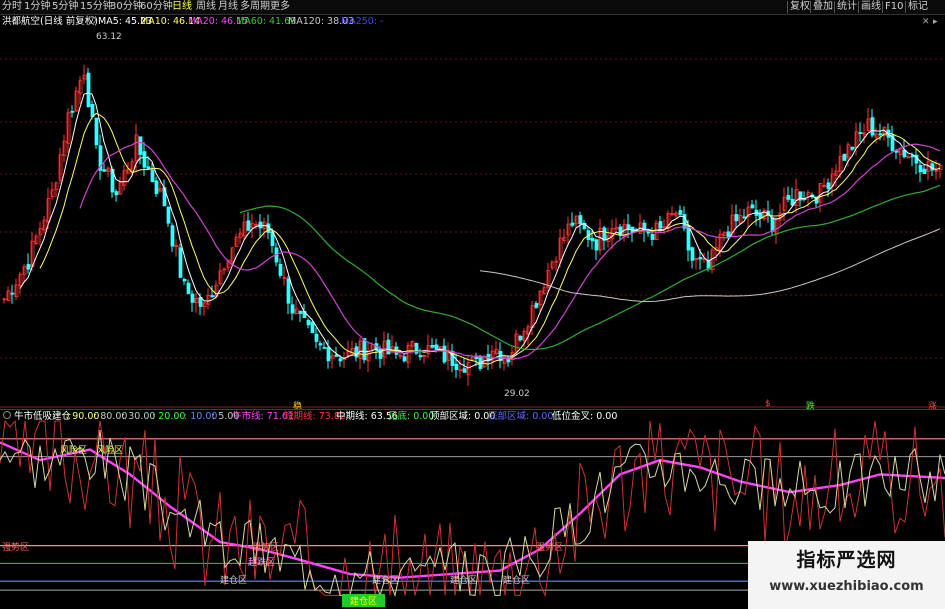 Image resolution: width=945 pixels, height=609 pixels. What do you see at coordinates (110, 451) in the screenshot?
I see `zone-risk-label-2: 风险区` at bounding box center [110, 451].